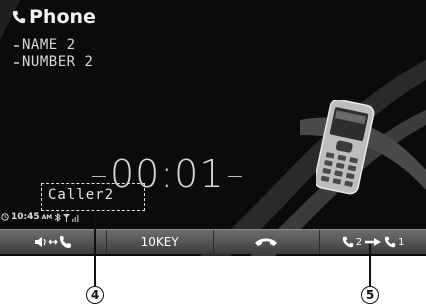 The height and width of the screenshot is (306, 426). Describe the element at coordinates (75, 218) in the screenshot. I see `signal-strength-icon` at that location.